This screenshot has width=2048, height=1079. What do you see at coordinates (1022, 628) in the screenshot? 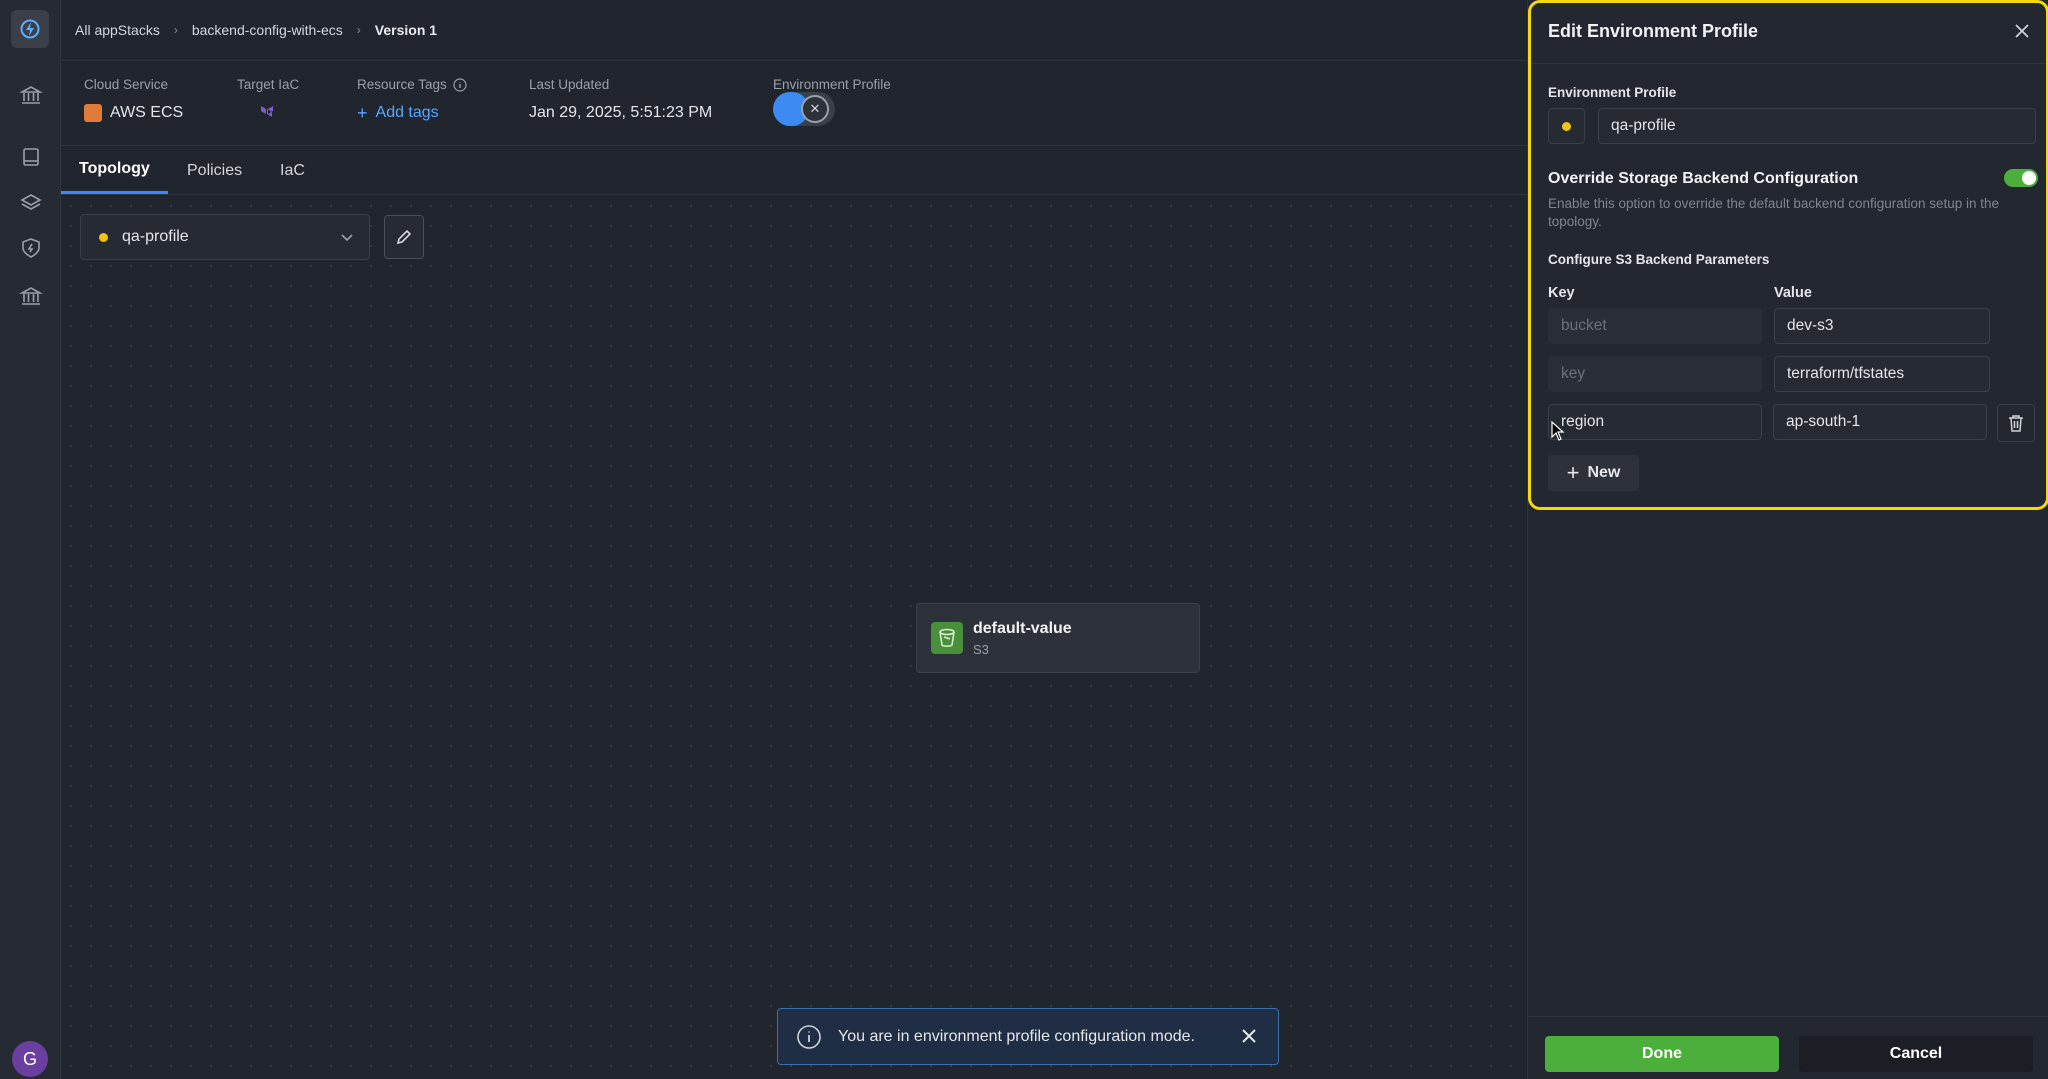
I see `node-title: default-value` at bounding box center [1022, 628].